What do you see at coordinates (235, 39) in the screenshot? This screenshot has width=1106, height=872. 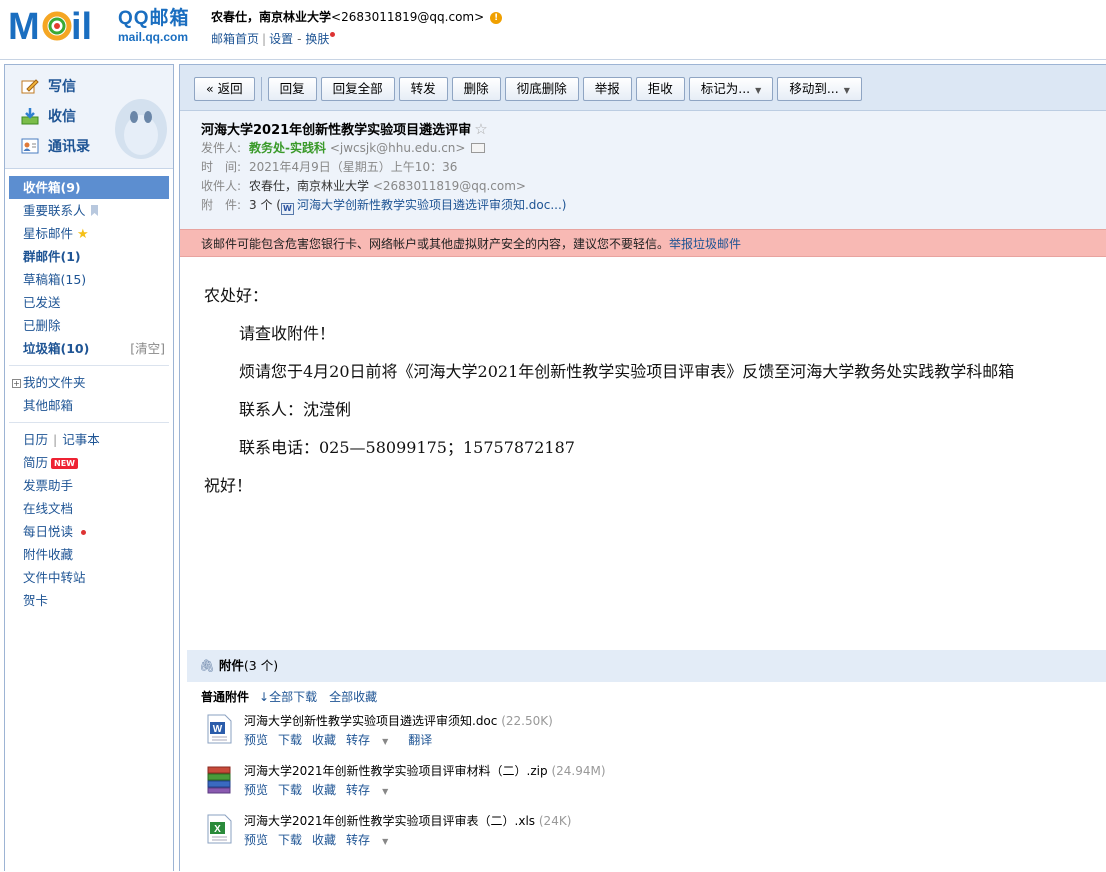 I see `mailbox-home-link: 邮箱首页` at bounding box center [235, 39].